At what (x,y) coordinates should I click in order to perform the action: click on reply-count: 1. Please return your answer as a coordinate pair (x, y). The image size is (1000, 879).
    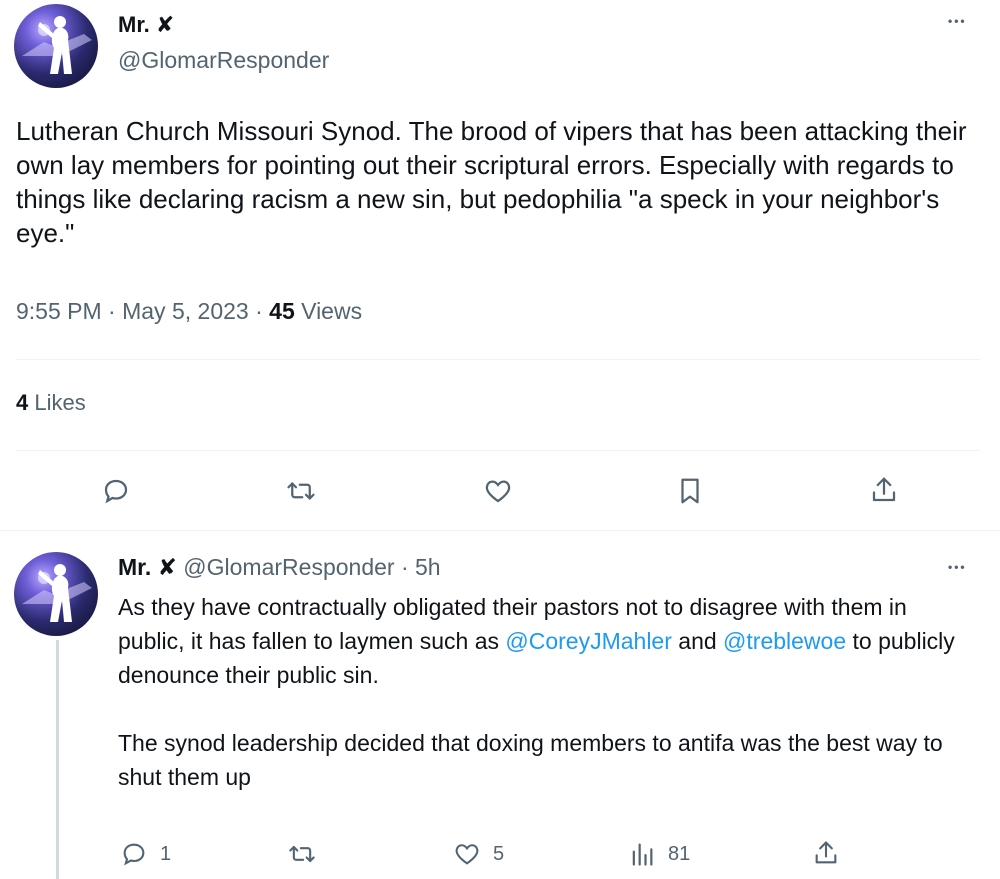
    Looking at the image, I should click on (166, 853).